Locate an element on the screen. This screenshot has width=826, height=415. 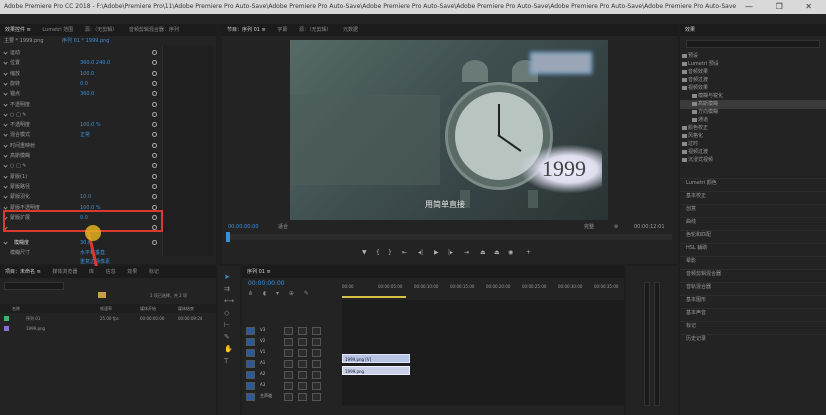
work-area-bar is located at coordinates (374, 297).